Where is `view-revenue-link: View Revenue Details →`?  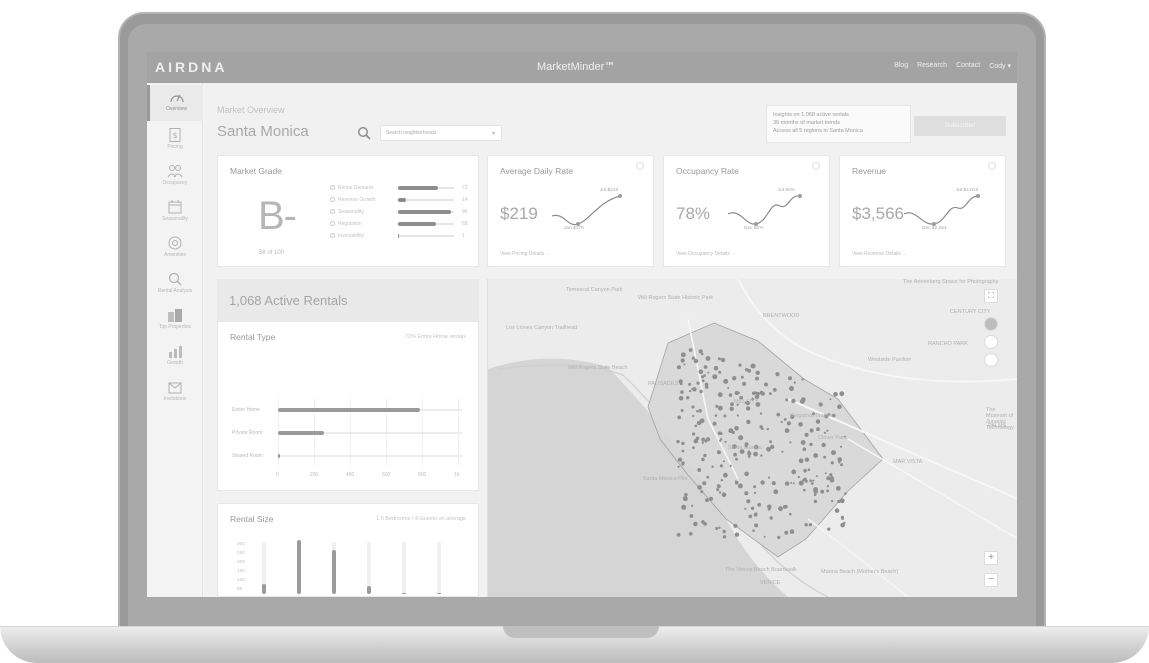 view-revenue-link: View Revenue Details → is located at coordinates (879, 254).